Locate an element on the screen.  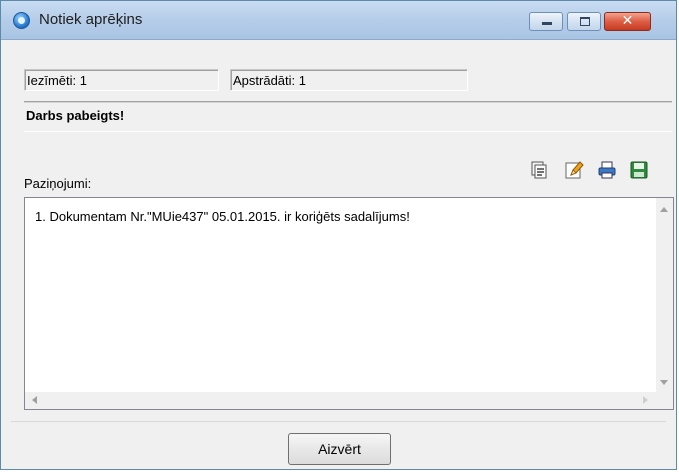
title-bar: Notiek aprēķins ✕ is located at coordinates (338, 20).